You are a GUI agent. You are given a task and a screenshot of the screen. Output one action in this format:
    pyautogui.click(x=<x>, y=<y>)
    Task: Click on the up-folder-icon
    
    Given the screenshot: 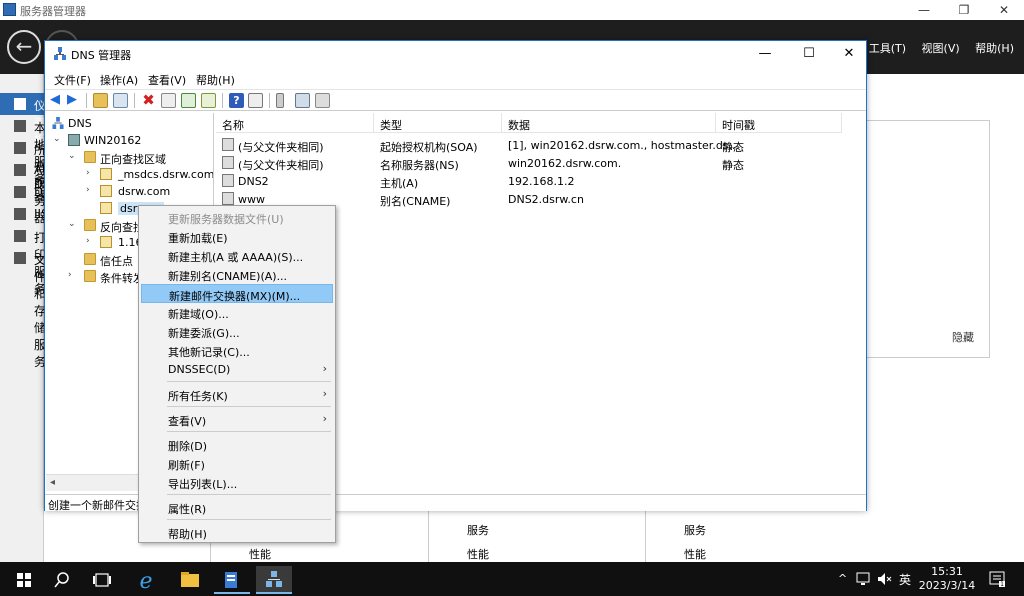 What is the action you would take?
    pyautogui.click(x=100, y=100)
    